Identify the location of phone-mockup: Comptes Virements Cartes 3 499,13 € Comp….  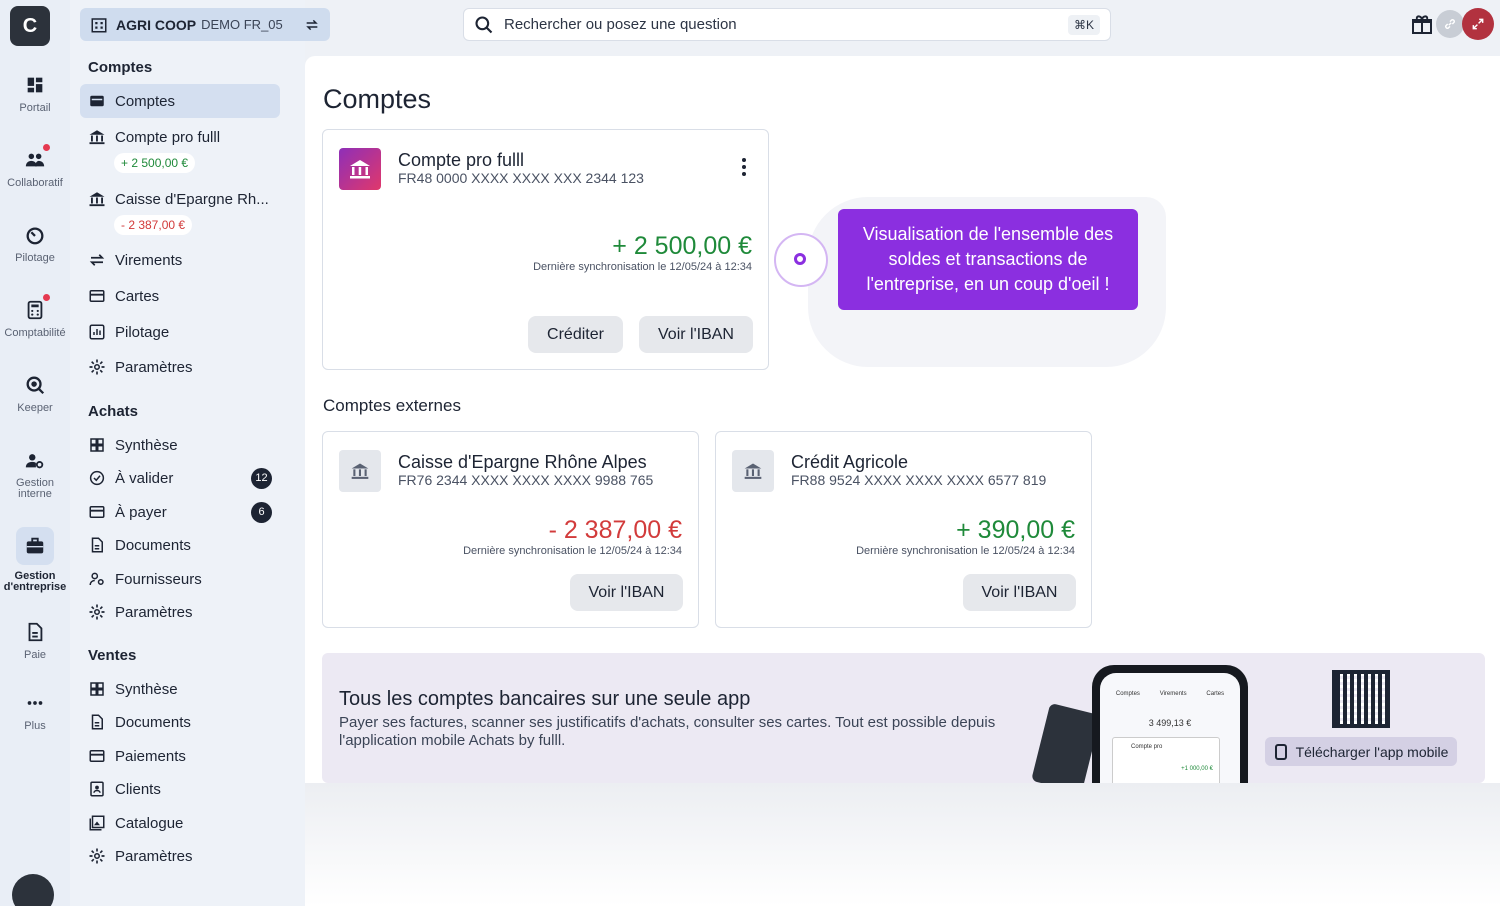
(1170, 724).